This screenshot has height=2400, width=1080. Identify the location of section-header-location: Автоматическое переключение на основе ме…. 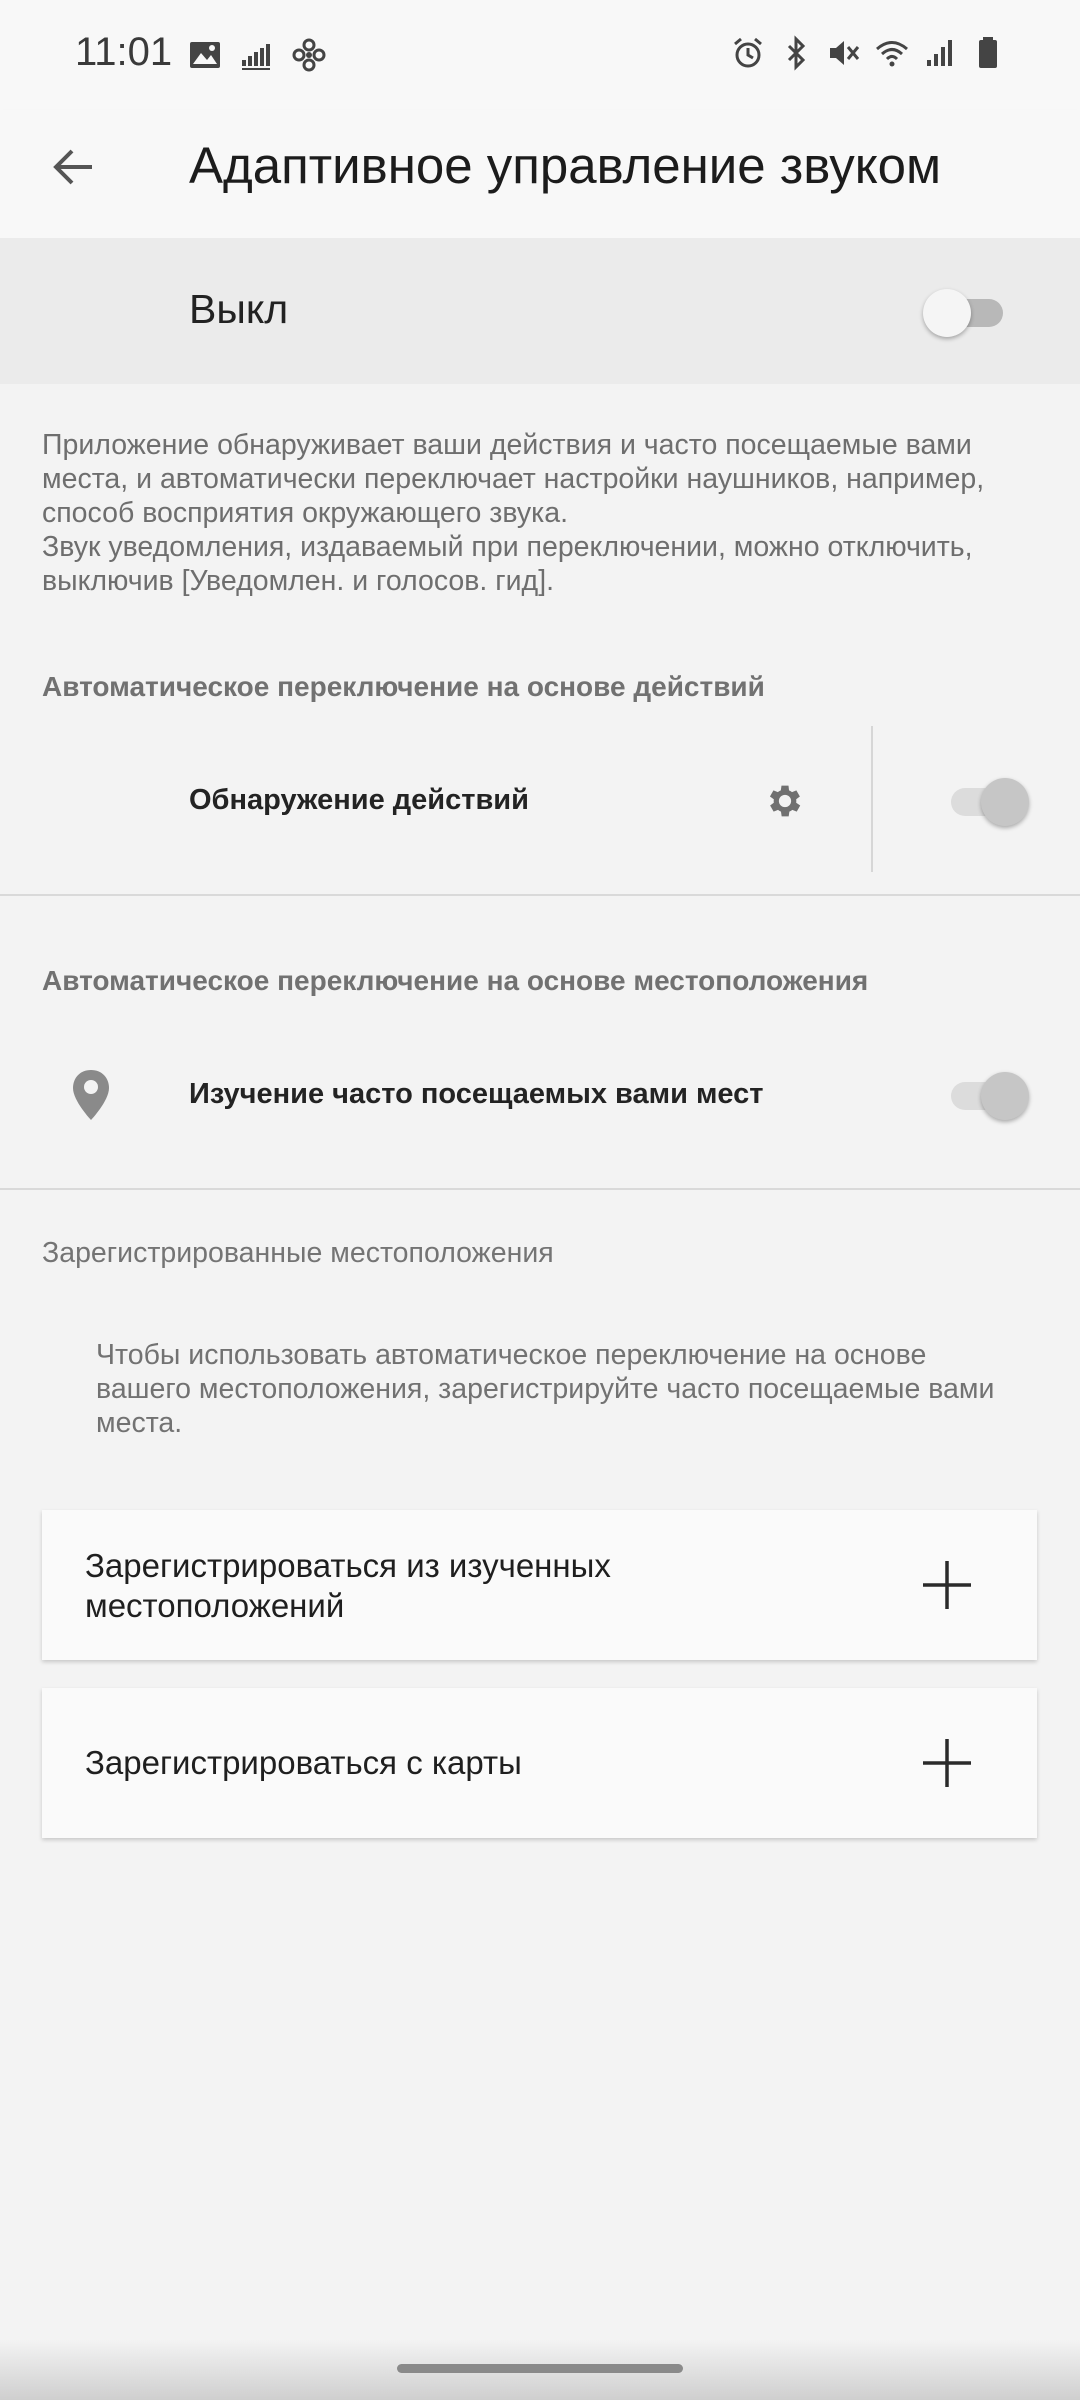
(455, 980).